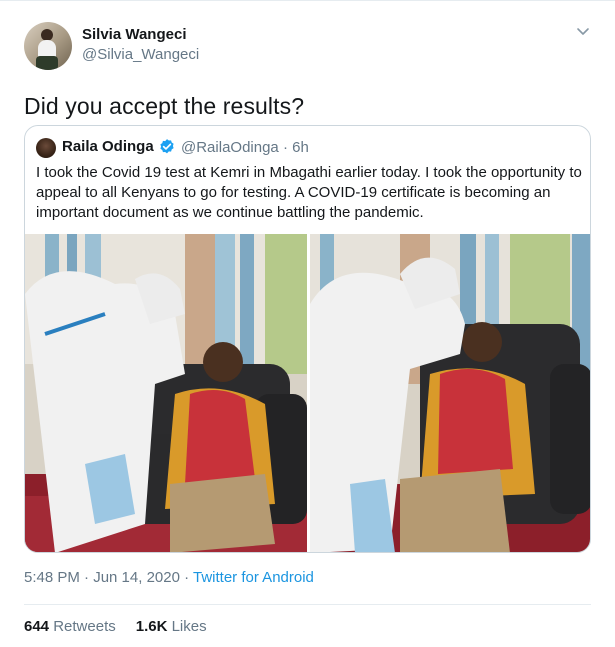  What do you see at coordinates (108, 577) in the screenshot?
I see `tweet-timestamp: 5:48 PM · Jun 14, 2020 ·` at bounding box center [108, 577].